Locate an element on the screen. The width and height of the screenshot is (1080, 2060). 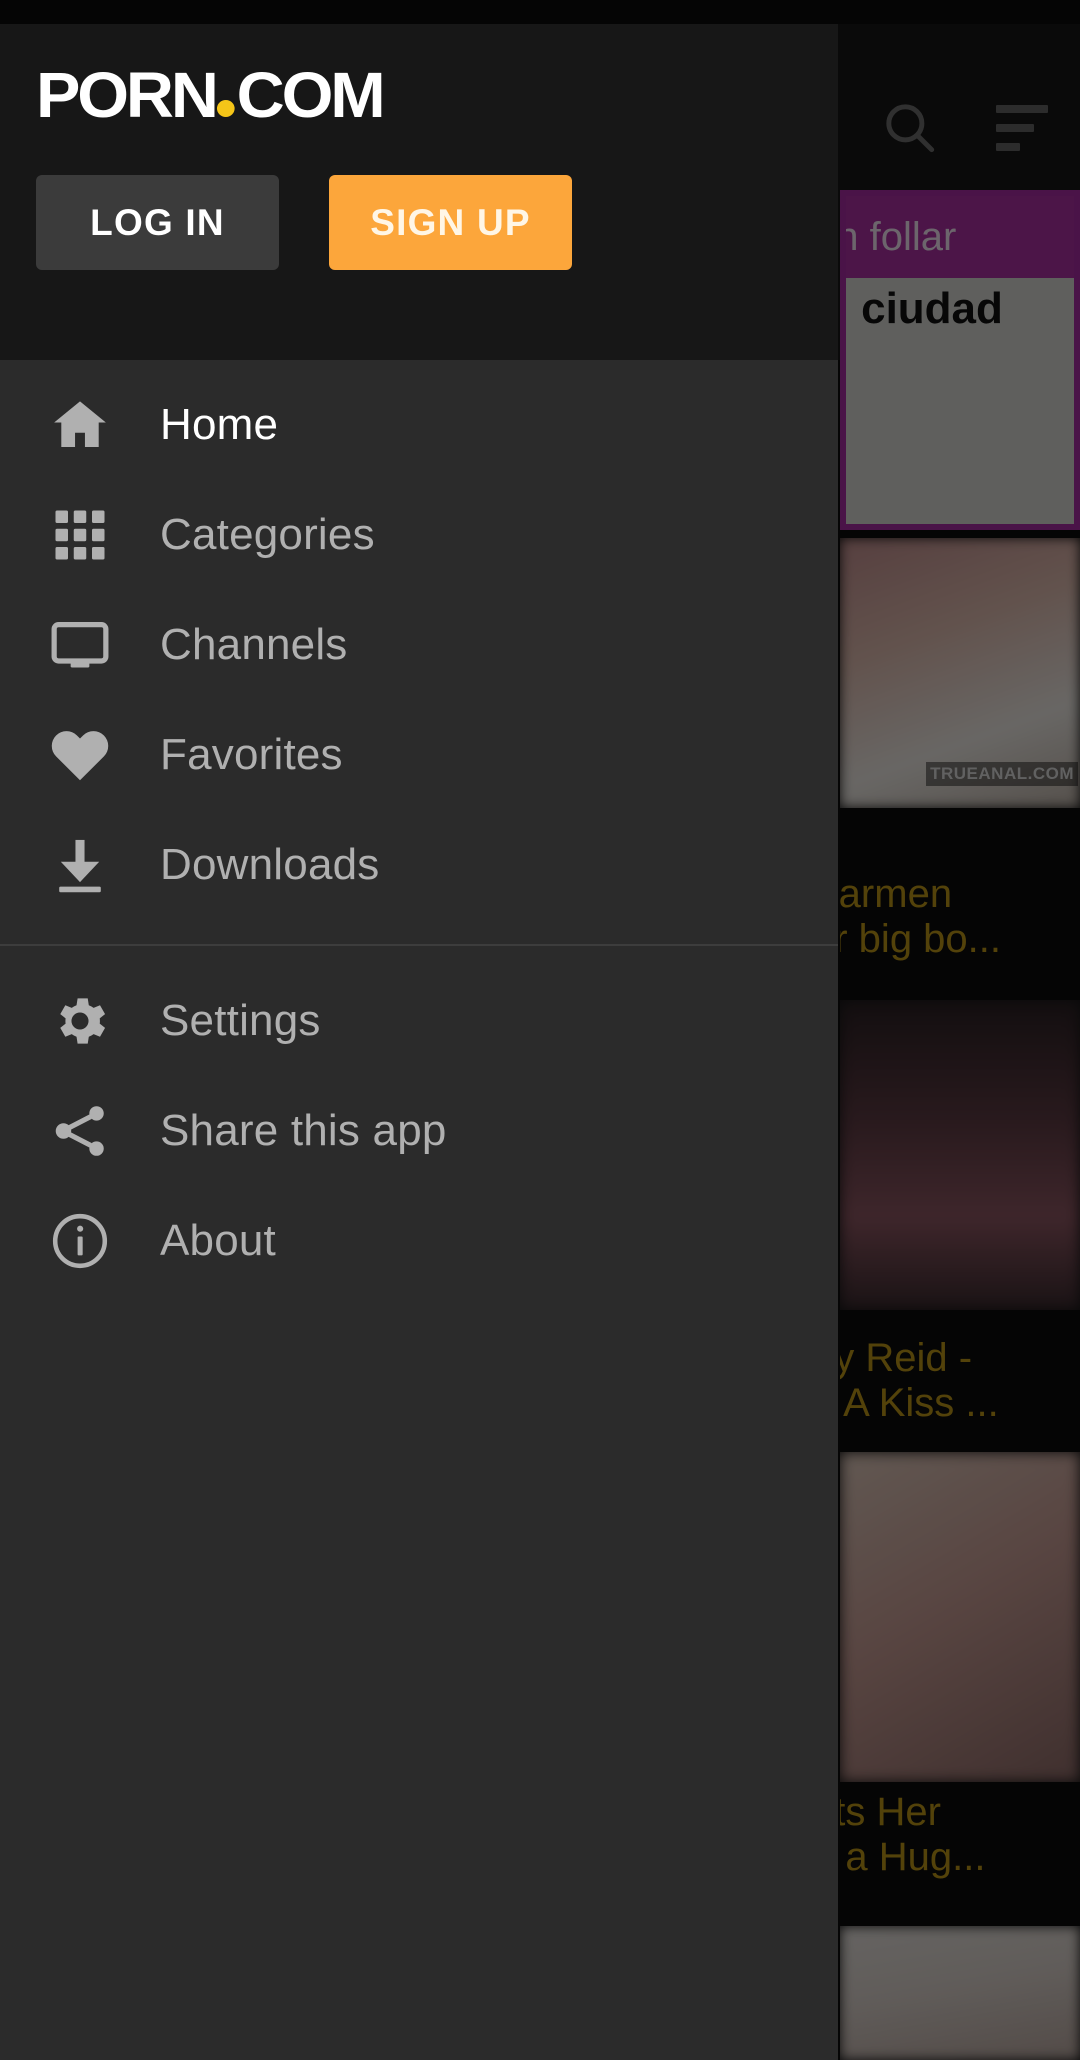
gear-icon is located at coordinates (80, 1021).